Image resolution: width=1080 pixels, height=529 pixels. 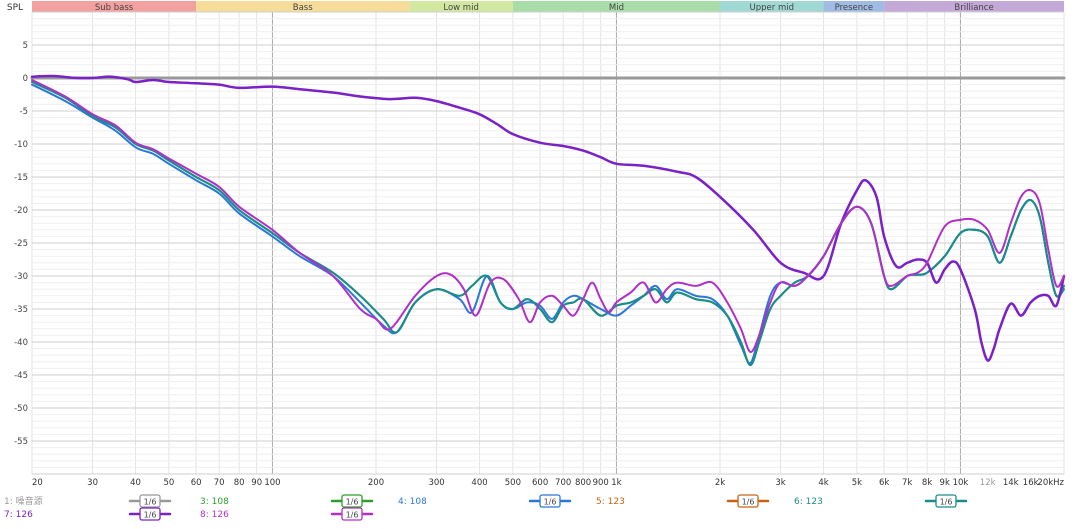 What do you see at coordinates (18, 515) in the screenshot?
I see `legend-label: 7: 126` at bounding box center [18, 515].